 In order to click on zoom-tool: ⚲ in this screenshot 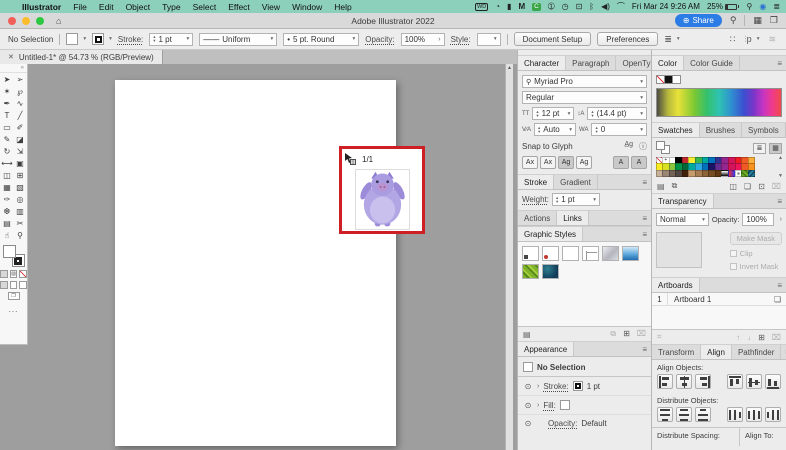, I will do `click(20, 235)`.